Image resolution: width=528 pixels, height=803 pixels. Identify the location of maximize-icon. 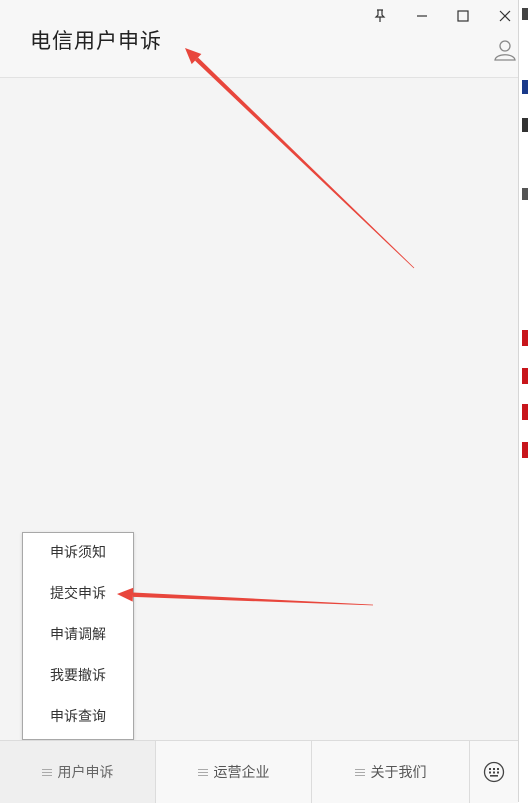
(463, 16).